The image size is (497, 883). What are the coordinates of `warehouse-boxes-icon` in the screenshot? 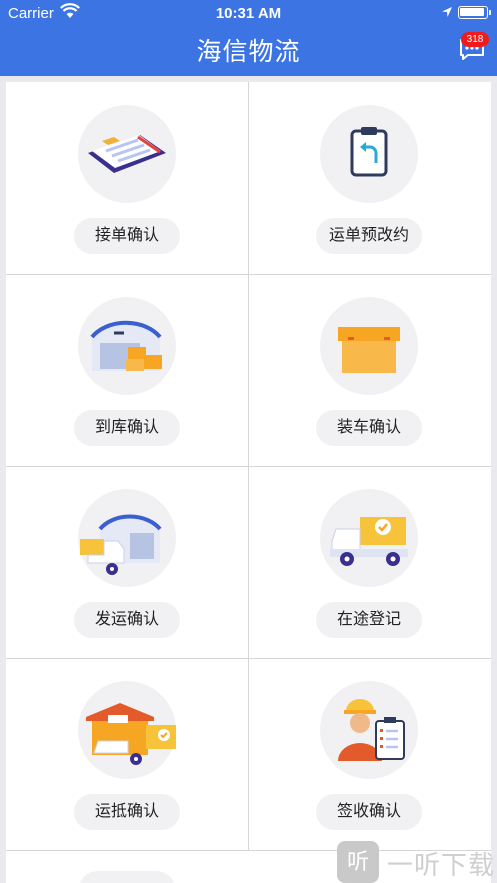 It's located at (127, 346).